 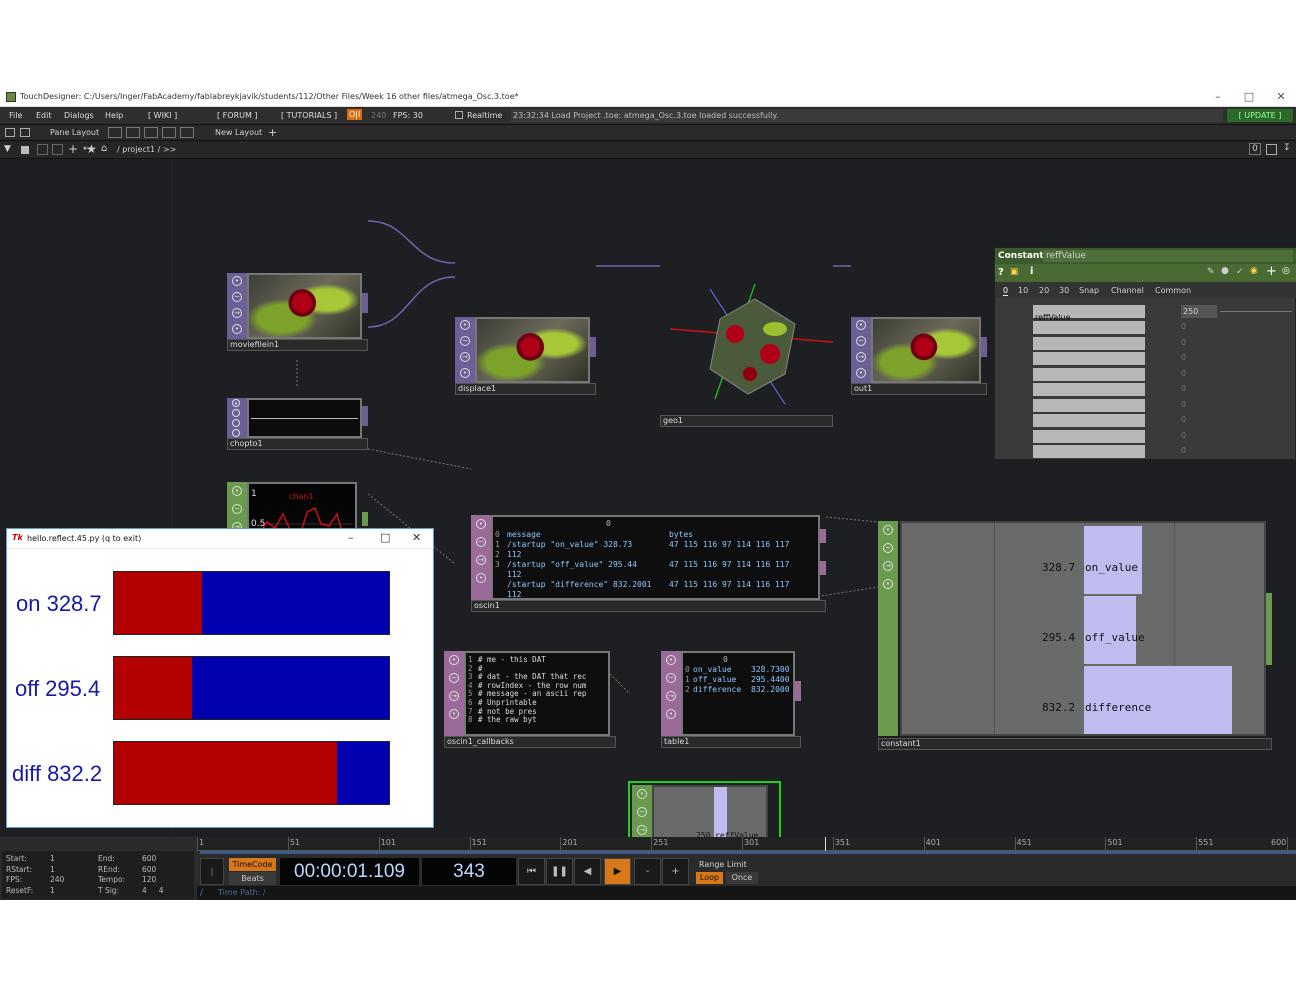 What do you see at coordinates (162, 115) in the screenshot?
I see `wiki-button: [ WIKI ]` at bounding box center [162, 115].